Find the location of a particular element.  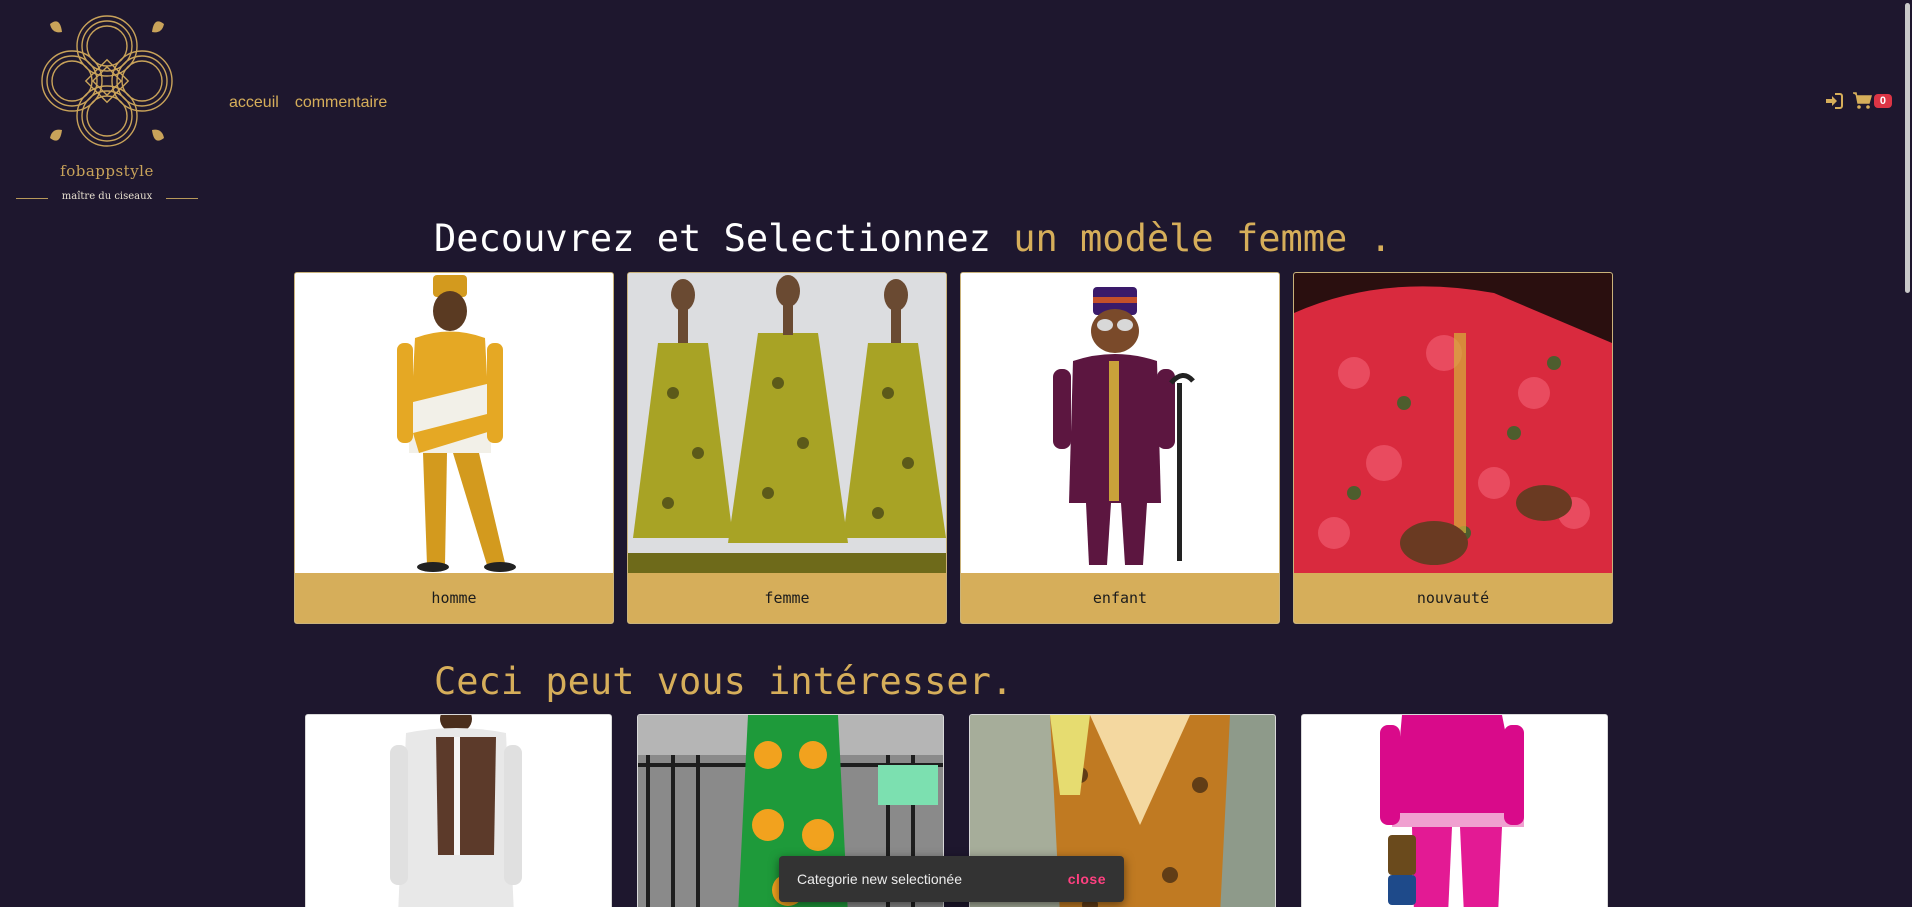

suggestions-heading: Ceci peut vous intéresser. is located at coordinates (724, 681).